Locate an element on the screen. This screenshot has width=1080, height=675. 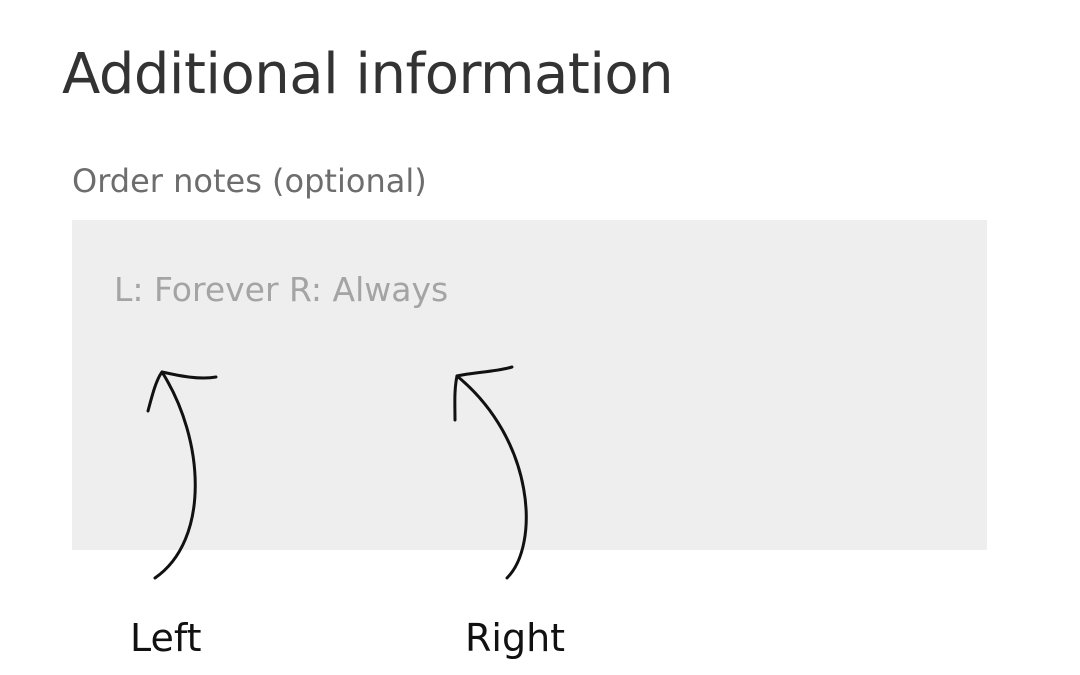
right-arrow-shaft is located at coordinates (491, 477).